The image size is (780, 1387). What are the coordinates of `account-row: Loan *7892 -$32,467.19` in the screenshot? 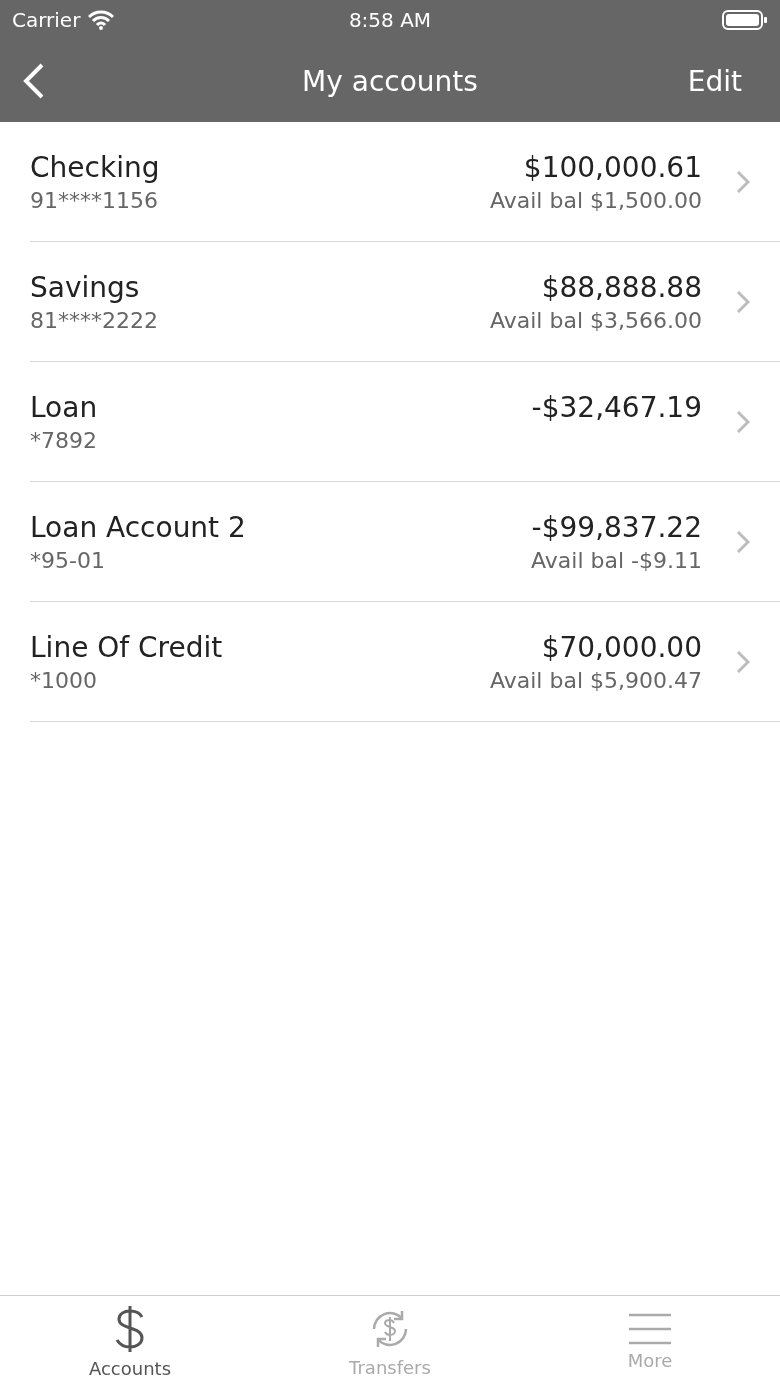 It's located at (405, 422).